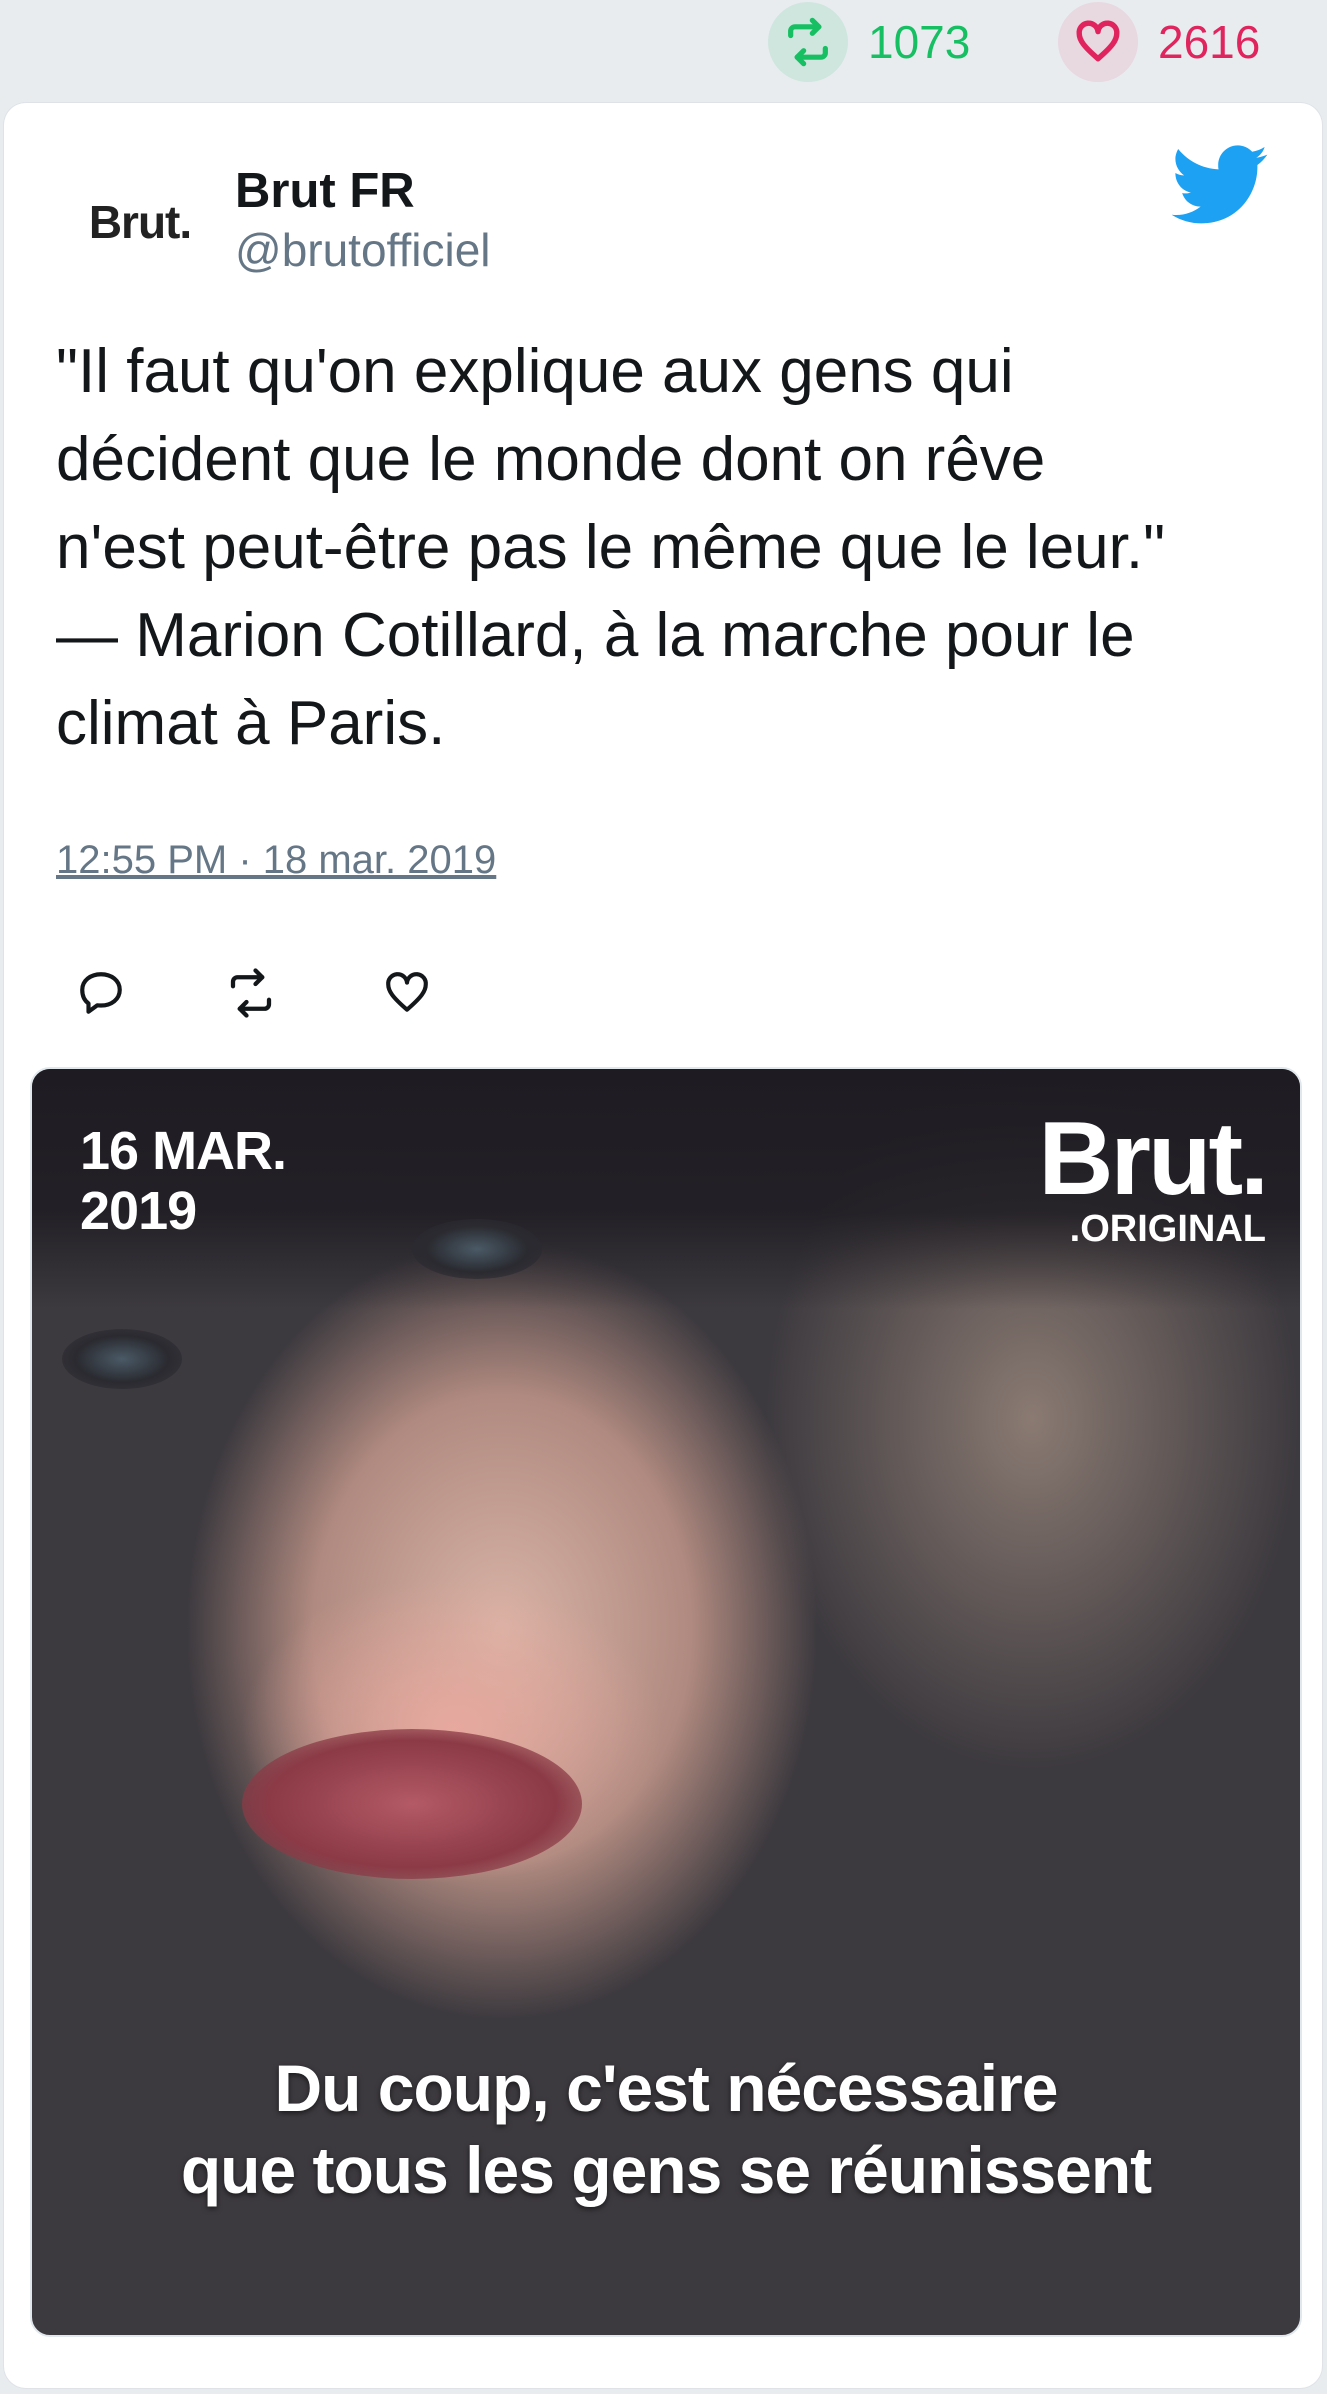  What do you see at coordinates (666, 2170) in the screenshot?
I see `video-subtitle-line: que tous les gens se réunissent` at bounding box center [666, 2170].